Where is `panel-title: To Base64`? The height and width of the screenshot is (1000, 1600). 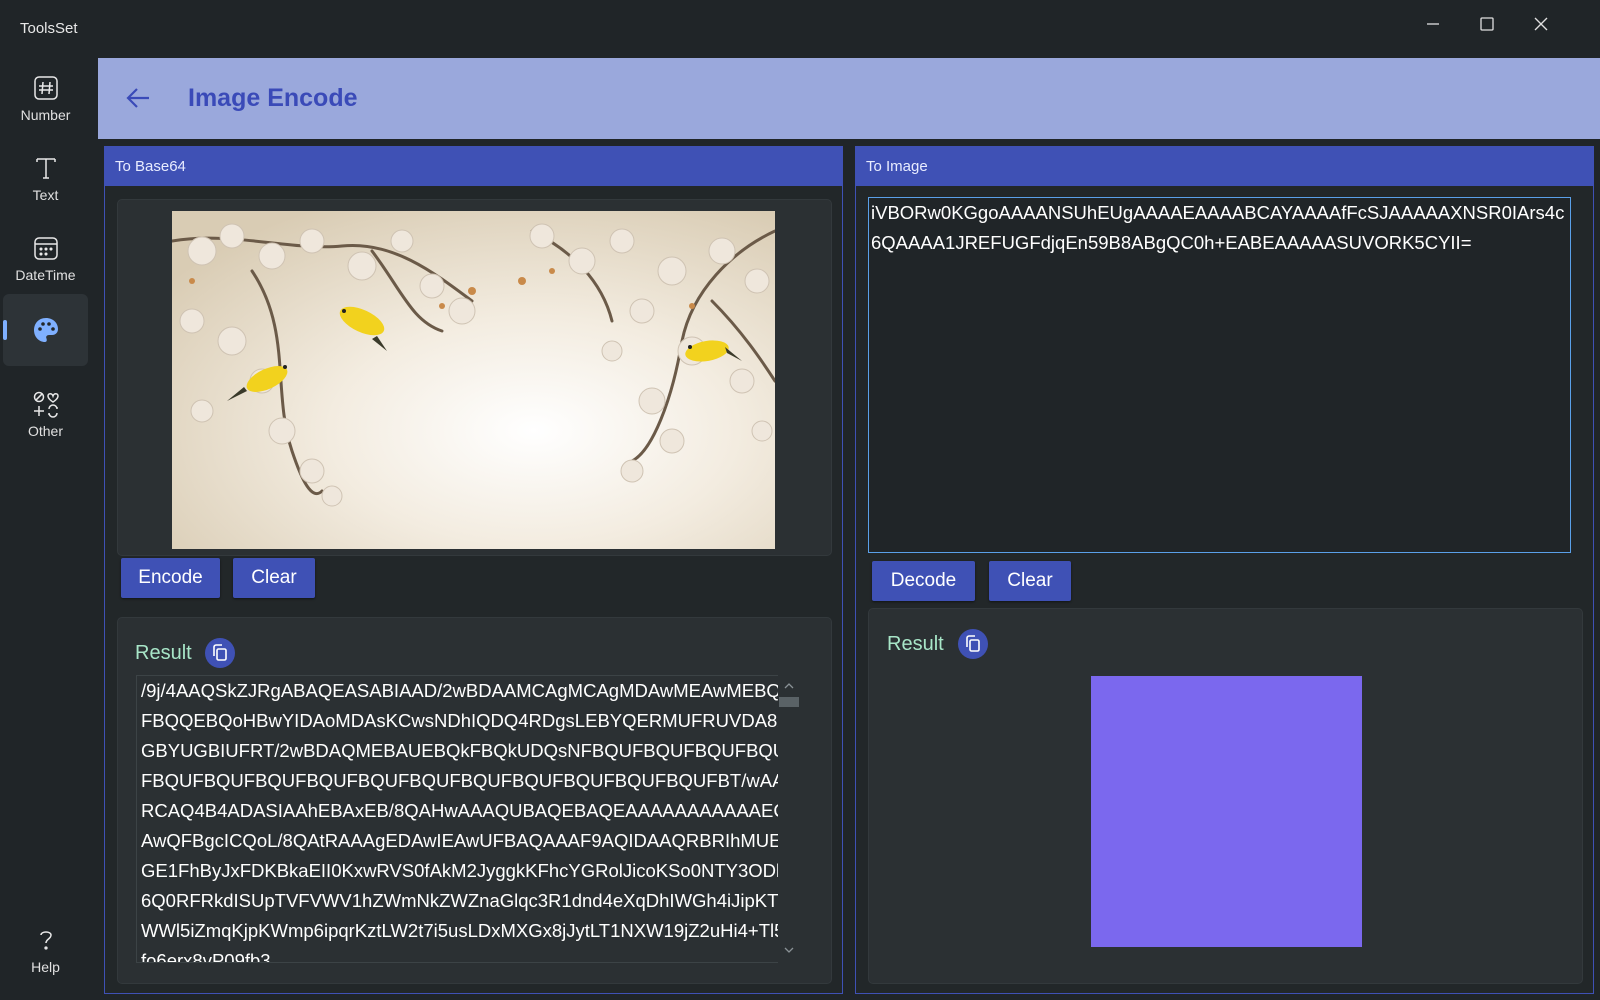
panel-title: To Base64 is located at coordinates (473, 166).